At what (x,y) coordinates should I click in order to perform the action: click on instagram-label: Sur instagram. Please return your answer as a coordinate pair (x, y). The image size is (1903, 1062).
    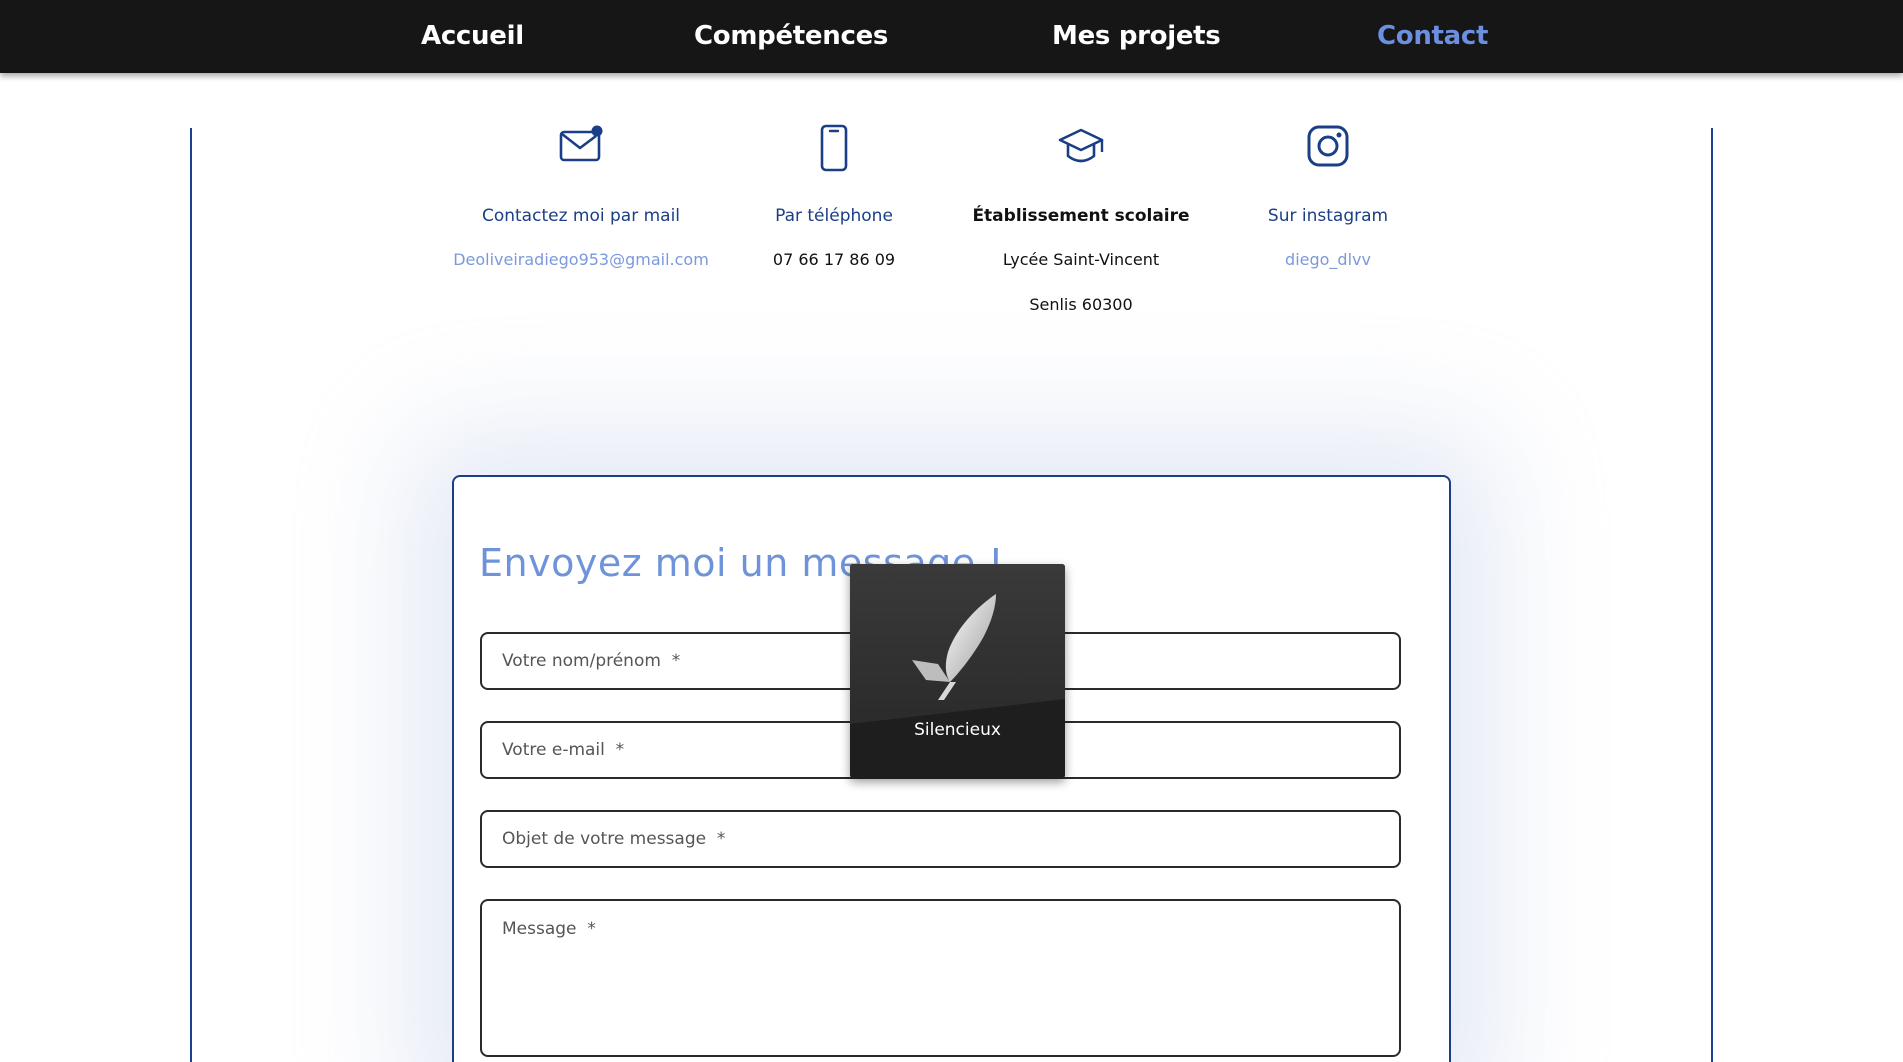
    Looking at the image, I should click on (1328, 216).